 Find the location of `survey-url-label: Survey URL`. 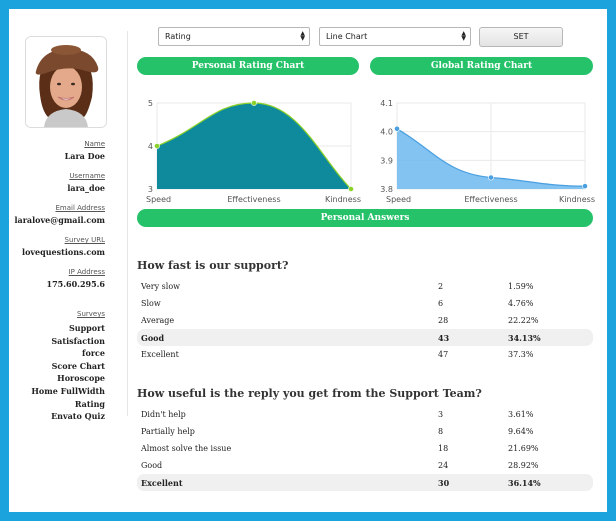

survey-url-label: Survey URL is located at coordinates (84, 240).